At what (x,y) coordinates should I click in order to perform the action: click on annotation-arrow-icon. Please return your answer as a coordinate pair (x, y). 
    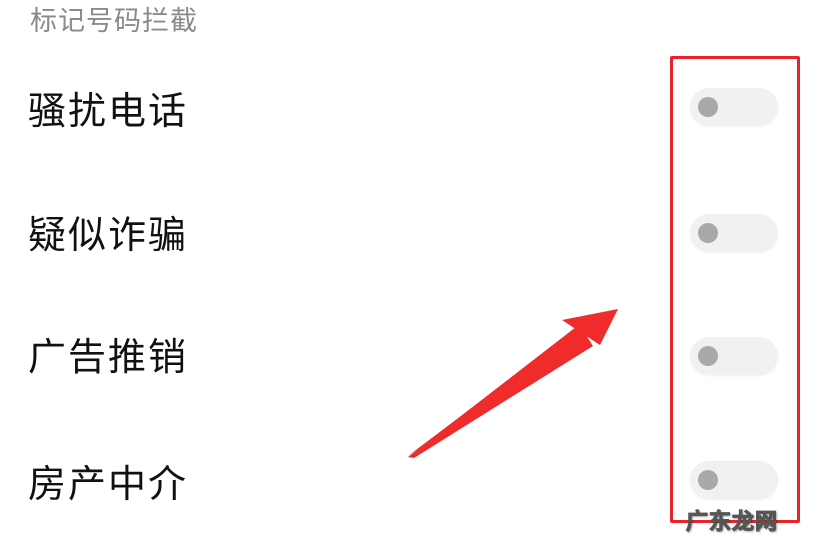
    Looking at the image, I should click on (513, 383).